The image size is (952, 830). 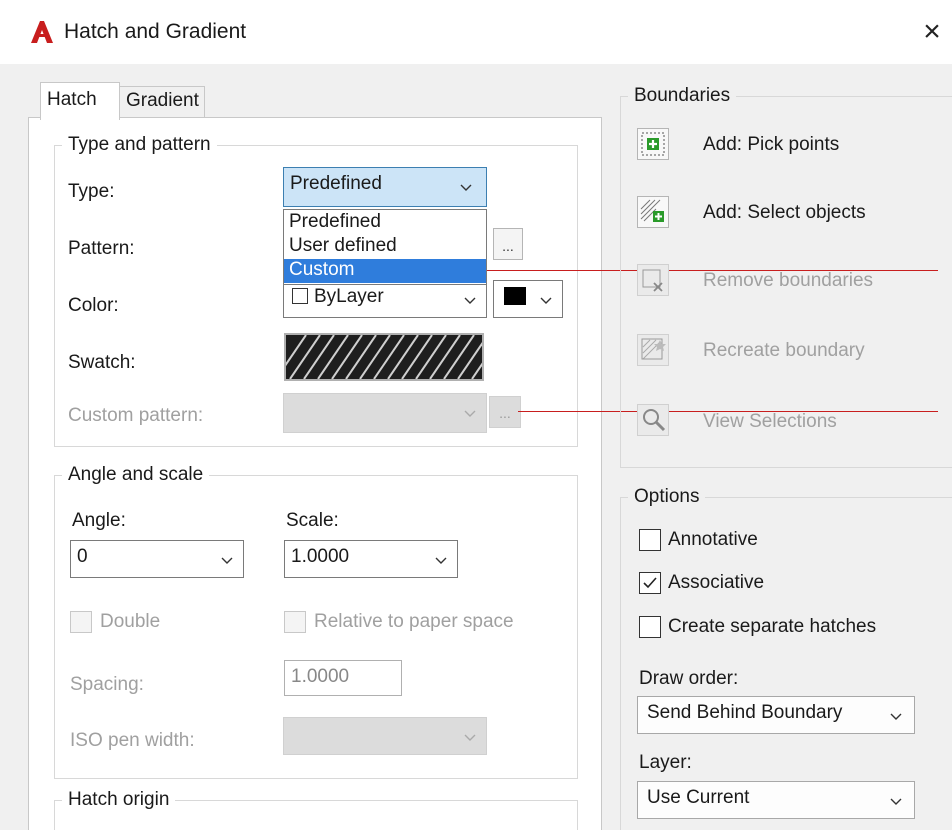 I want to click on dropdown-option-user-defined: User defined, so click(x=385, y=247).